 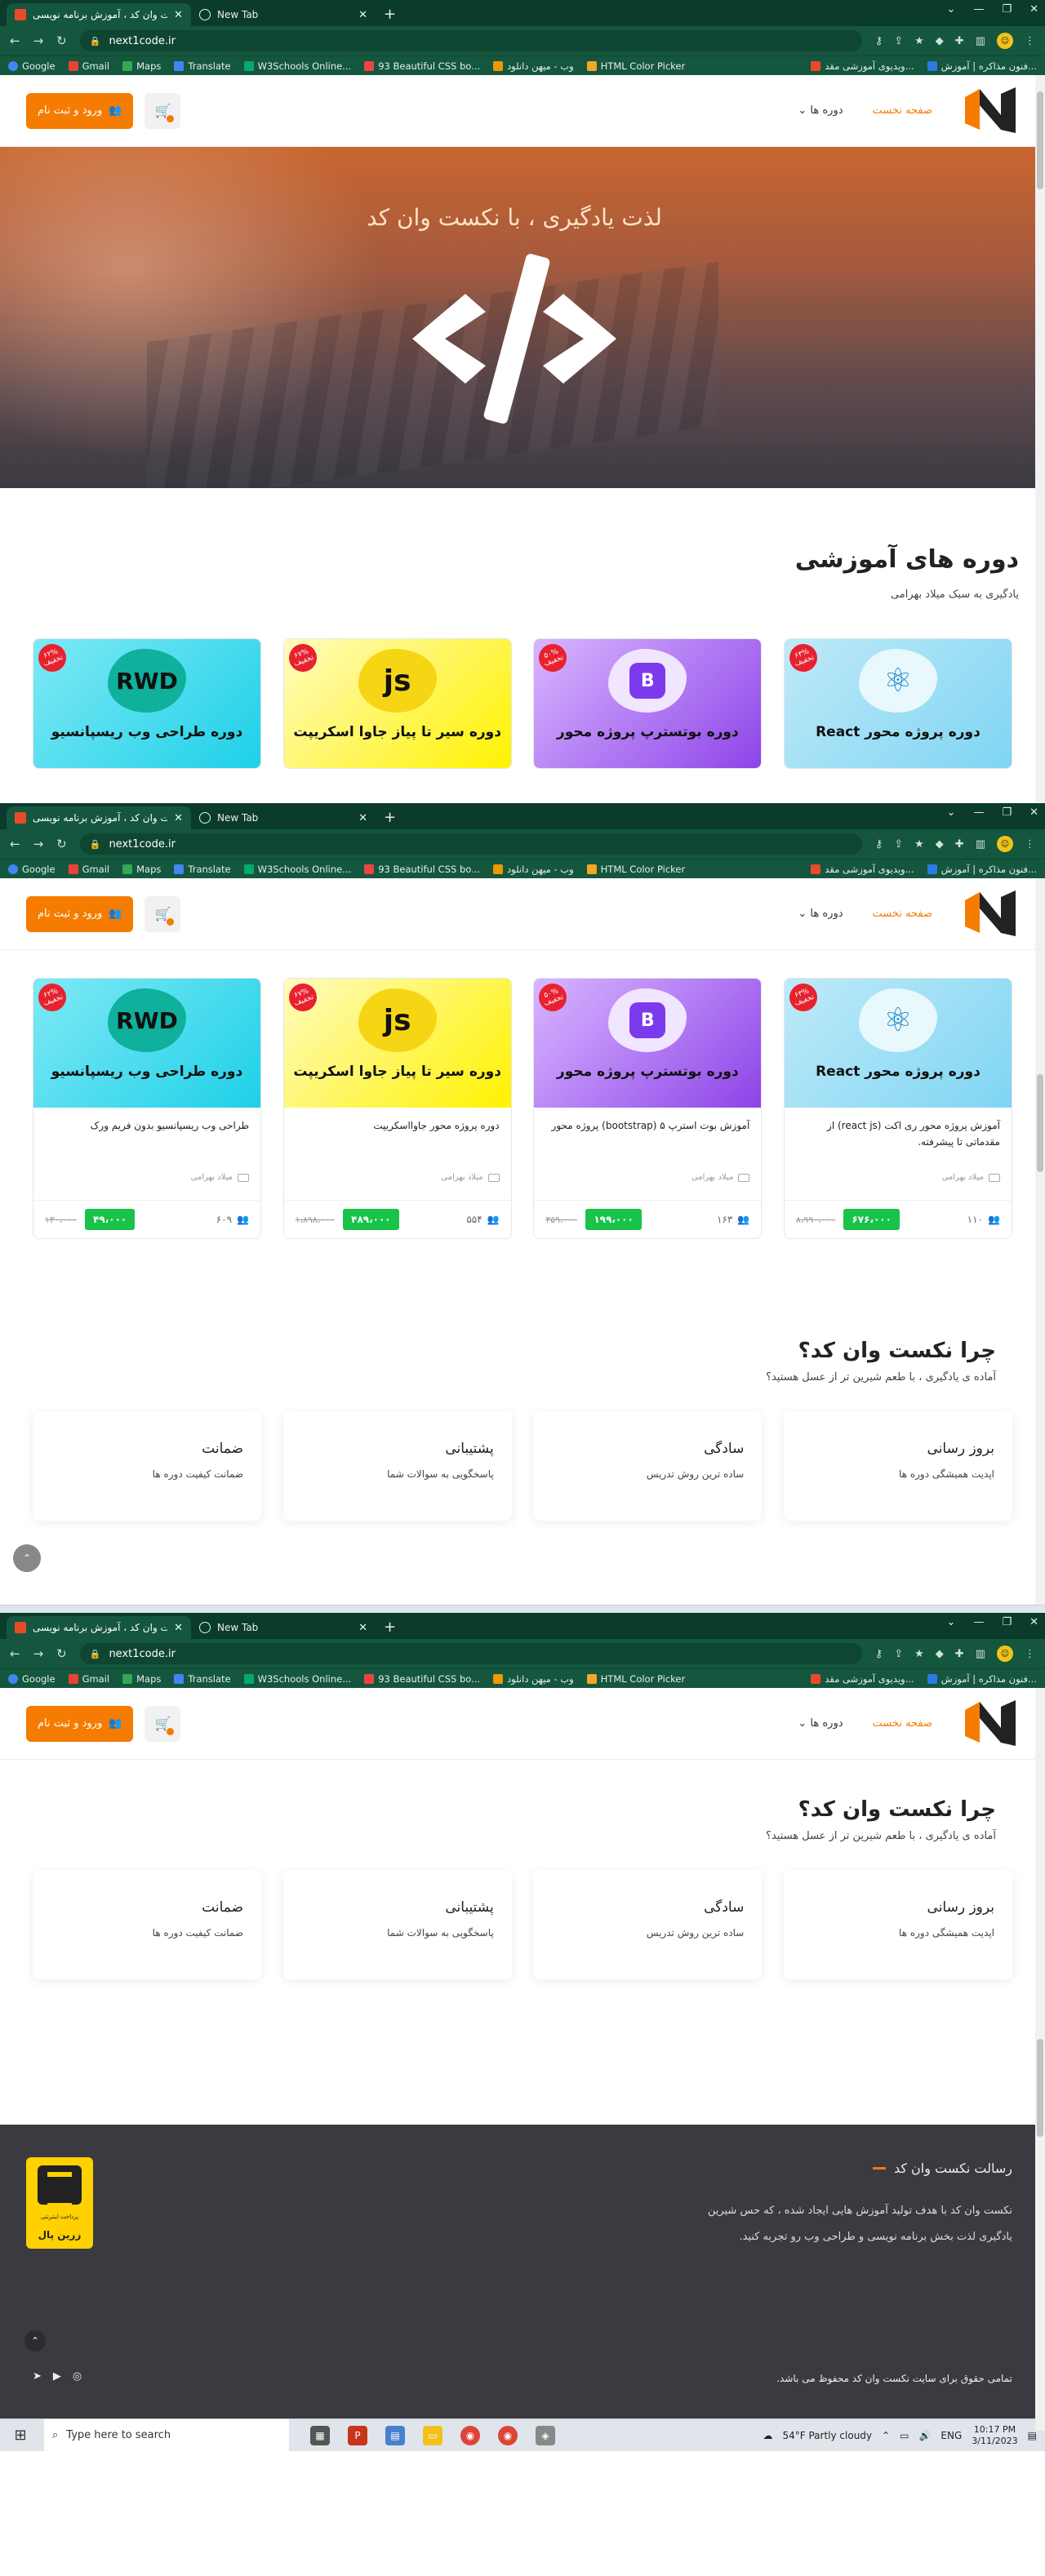 What do you see at coordinates (647, 1133) in the screenshot?
I see `course-title: آموزش بوت استرپ ۵ (bootstrap) پروژه محور` at bounding box center [647, 1133].